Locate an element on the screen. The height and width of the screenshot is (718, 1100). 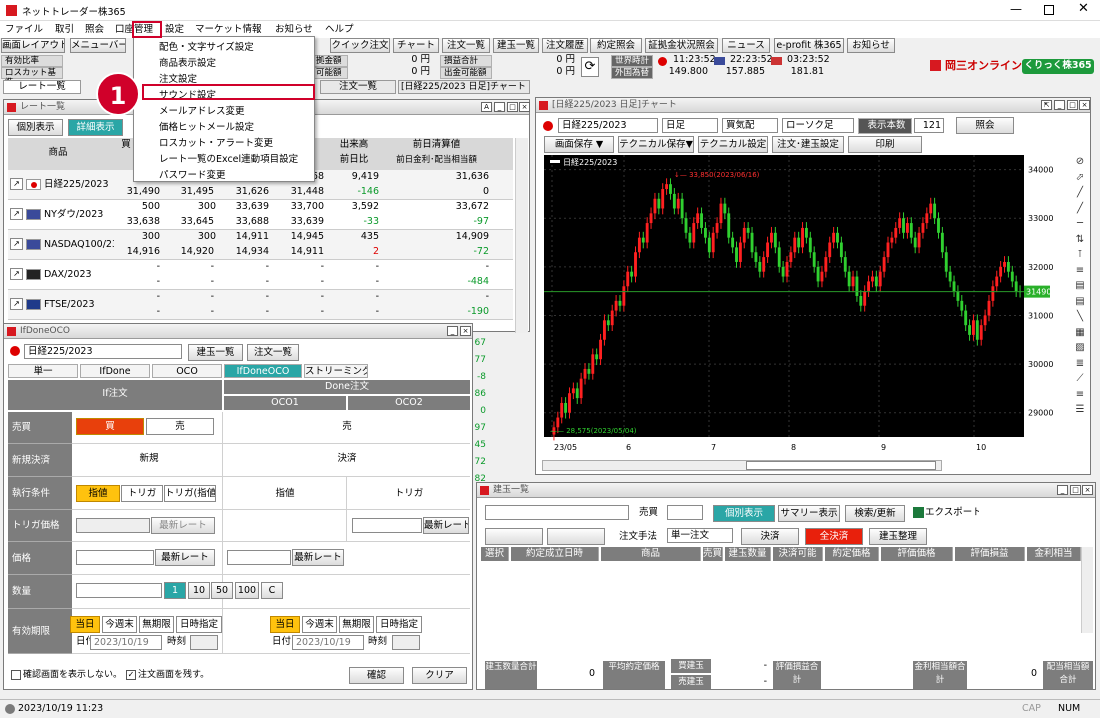
qty-button-10: 10 is located at coordinates (199, 590).